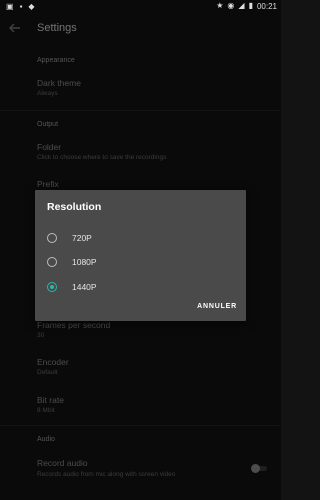 Image resolution: width=320 pixels, height=500 pixels. What do you see at coordinates (142, 238) in the screenshot?
I see `radio-option-720p: 720P` at bounding box center [142, 238].